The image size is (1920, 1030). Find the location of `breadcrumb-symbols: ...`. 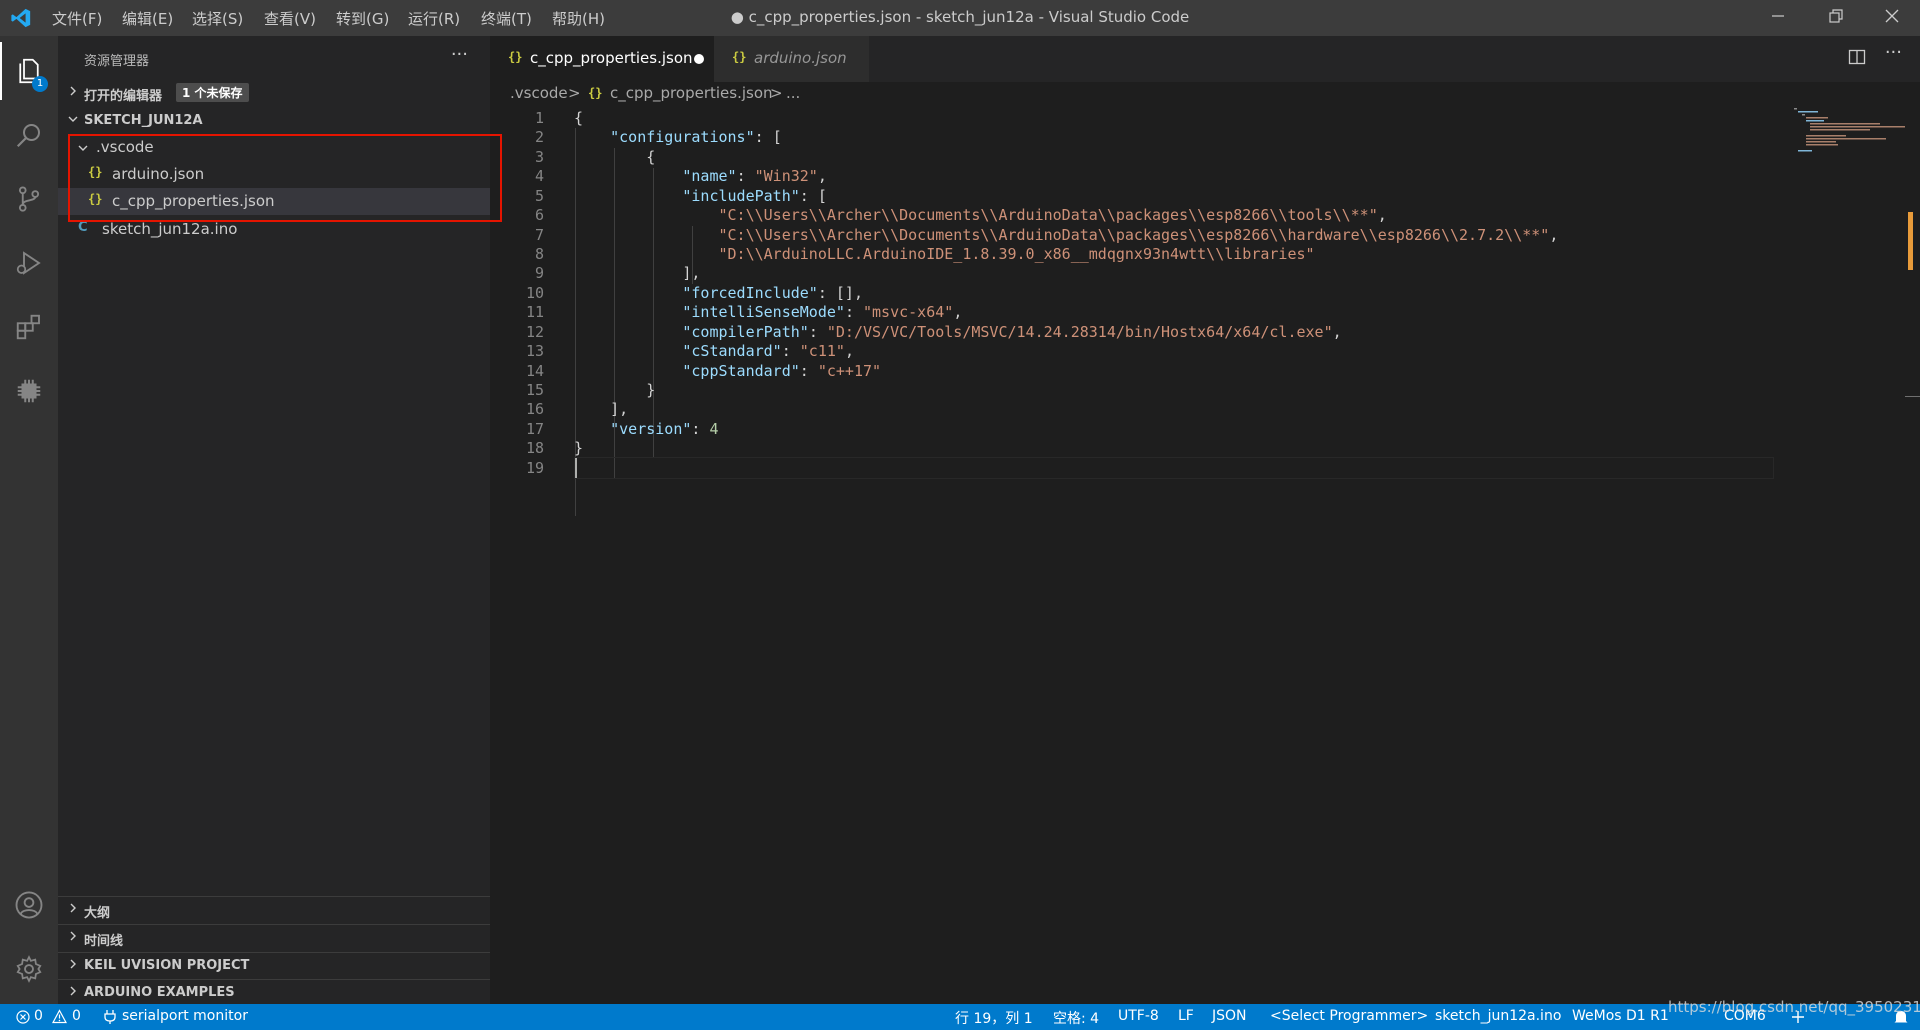

breadcrumb-symbols: ... is located at coordinates (793, 93).